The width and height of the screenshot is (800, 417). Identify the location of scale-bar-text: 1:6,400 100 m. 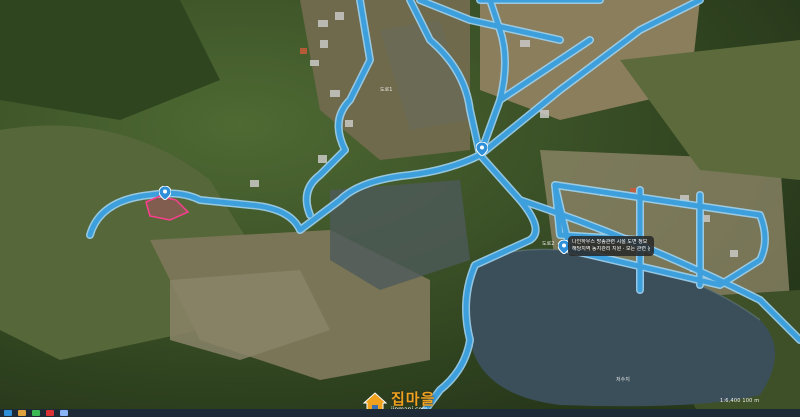
(740, 401).